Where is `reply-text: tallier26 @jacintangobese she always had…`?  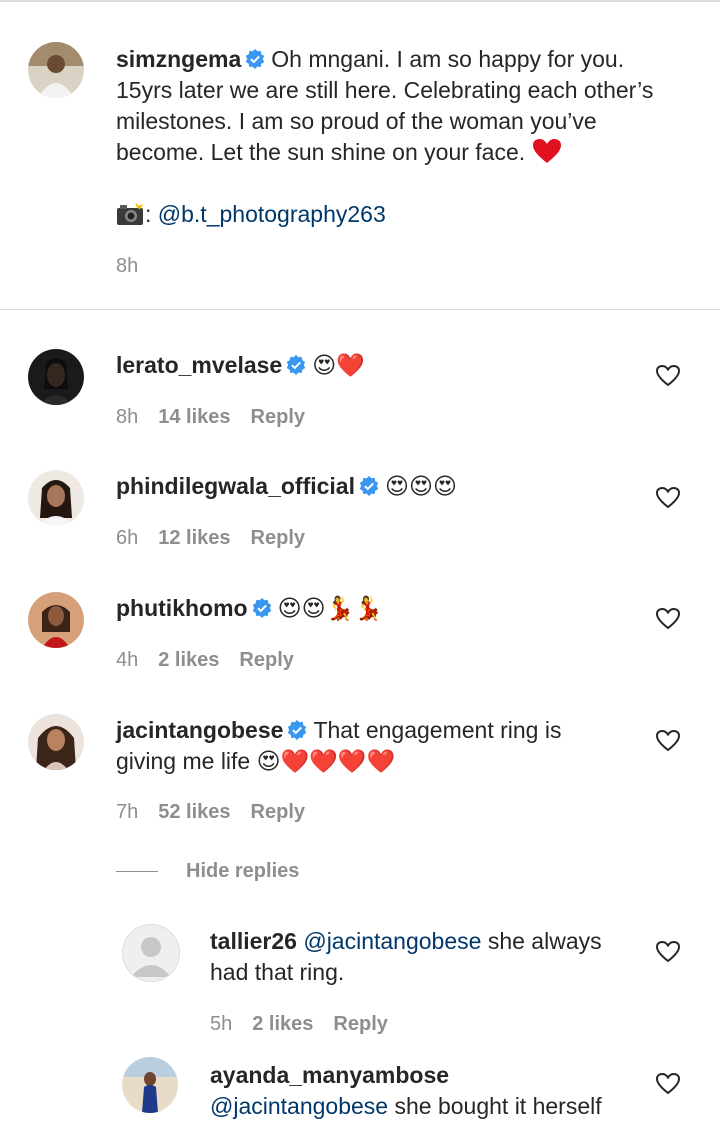
reply-text: tallier26 @jacintangobese she always had… is located at coordinates (430, 957).